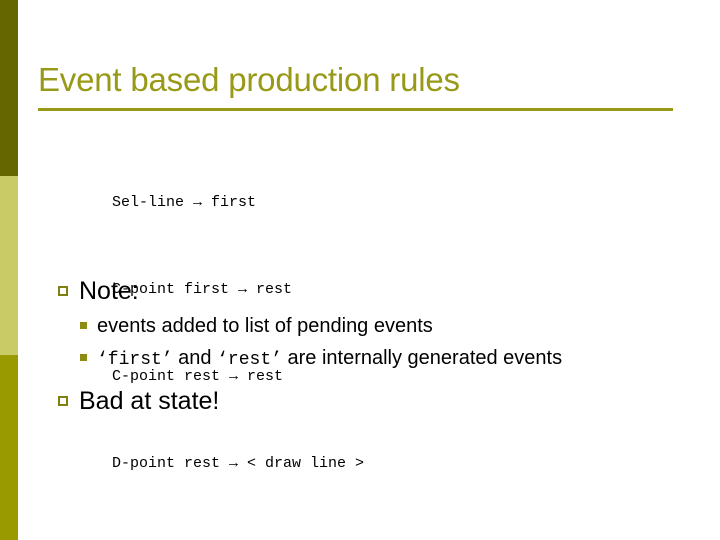 The height and width of the screenshot is (540, 720). Describe the element at coordinates (249, 360) in the screenshot. I see `code-token-rest: ‘rest’` at that location.